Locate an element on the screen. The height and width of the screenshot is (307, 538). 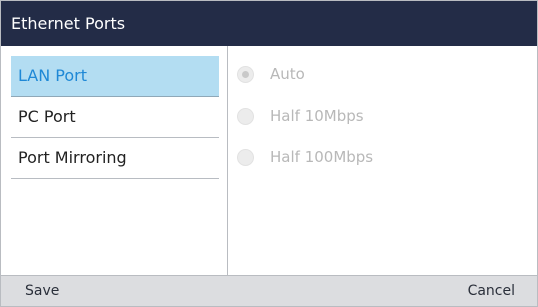
option-half-100mbps: Half 100Mbps is located at coordinates (377, 157).